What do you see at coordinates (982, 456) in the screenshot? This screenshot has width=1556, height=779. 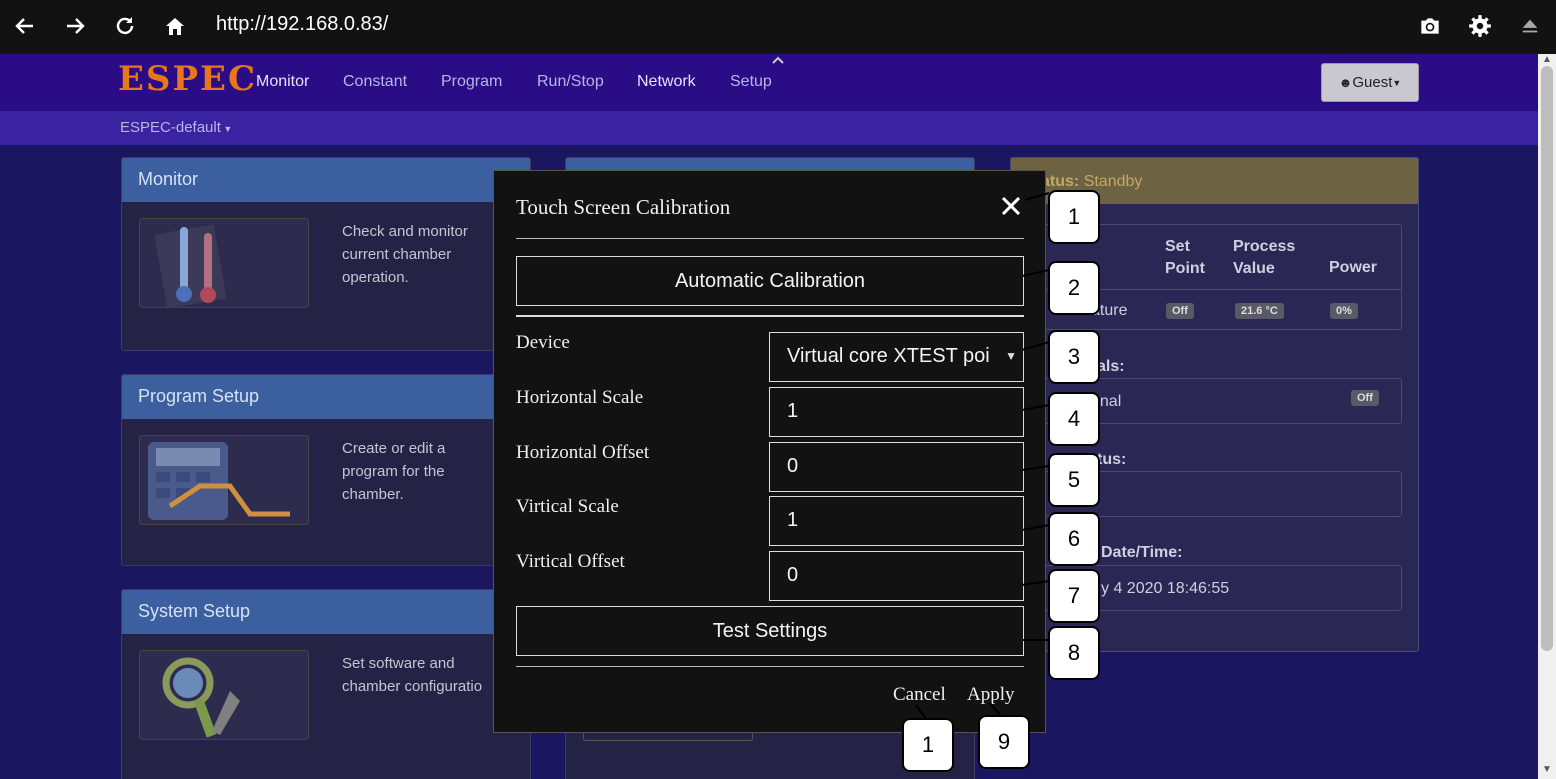 I see `callout-leaders` at bounding box center [982, 456].